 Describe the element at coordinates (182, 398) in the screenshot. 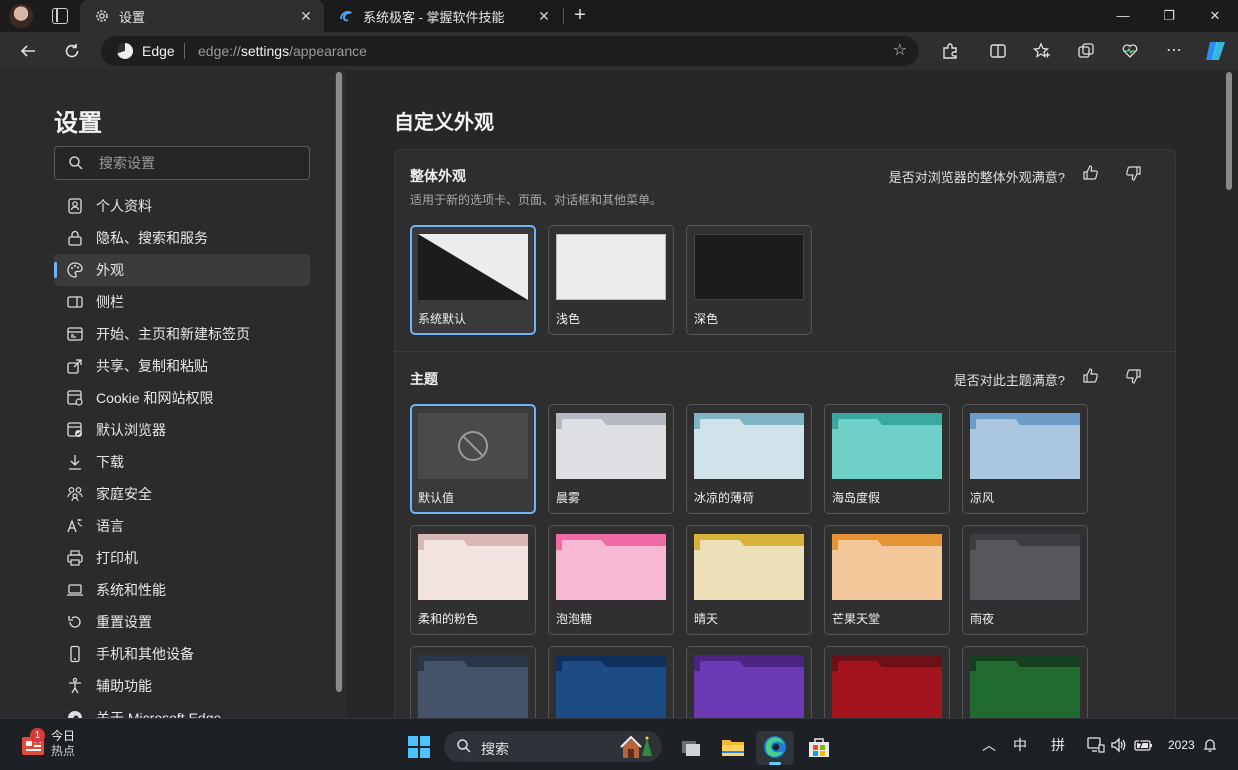

I see `sidebar-item-site-permissions: Cookie 和网站权限` at that location.